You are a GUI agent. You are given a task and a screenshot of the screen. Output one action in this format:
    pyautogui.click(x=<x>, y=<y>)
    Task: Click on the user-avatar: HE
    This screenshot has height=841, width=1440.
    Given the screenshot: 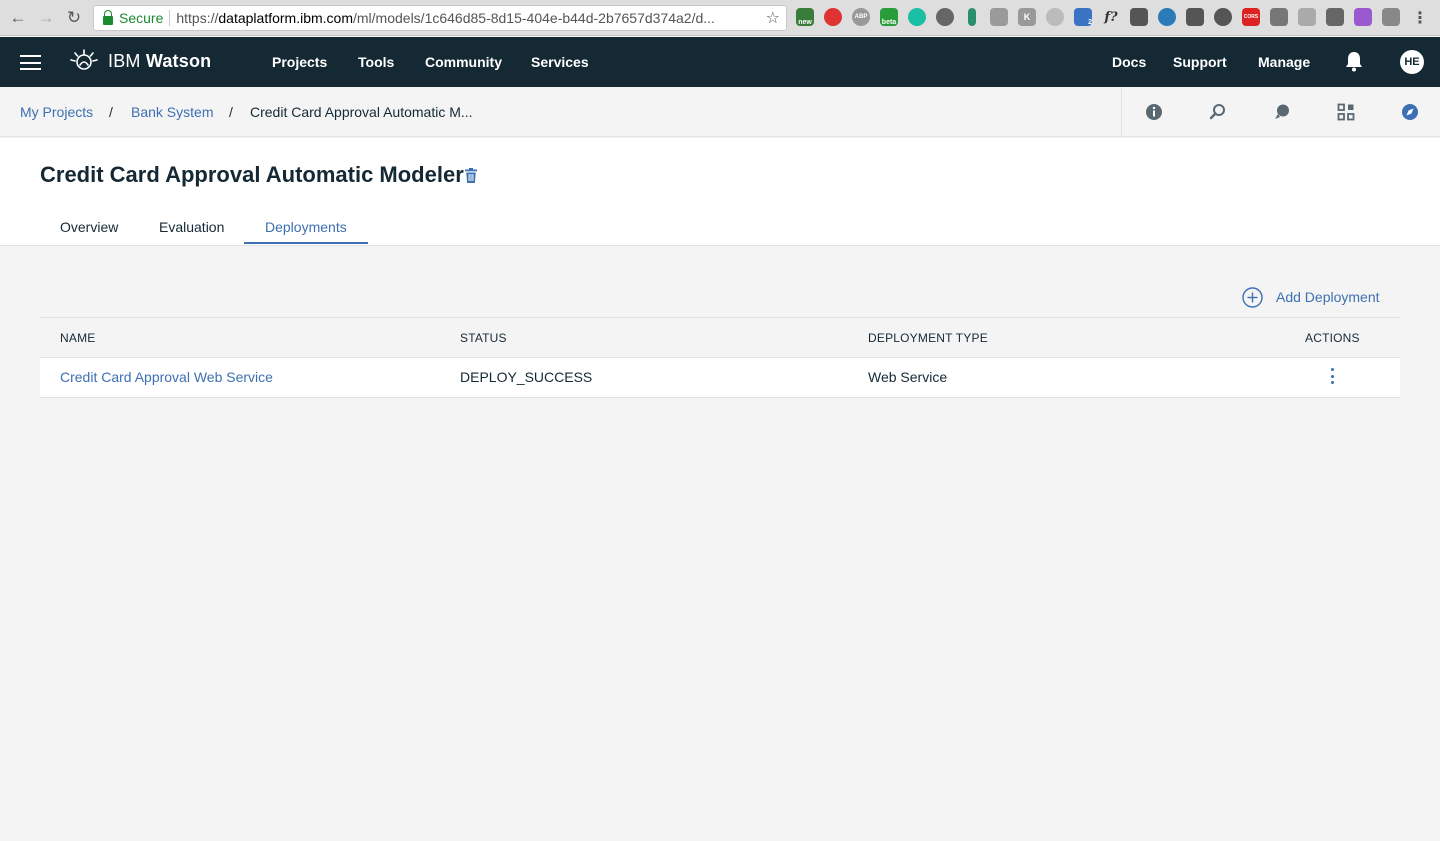 What is the action you would take?
    pyautogui.click(x=1412, y=62)
    